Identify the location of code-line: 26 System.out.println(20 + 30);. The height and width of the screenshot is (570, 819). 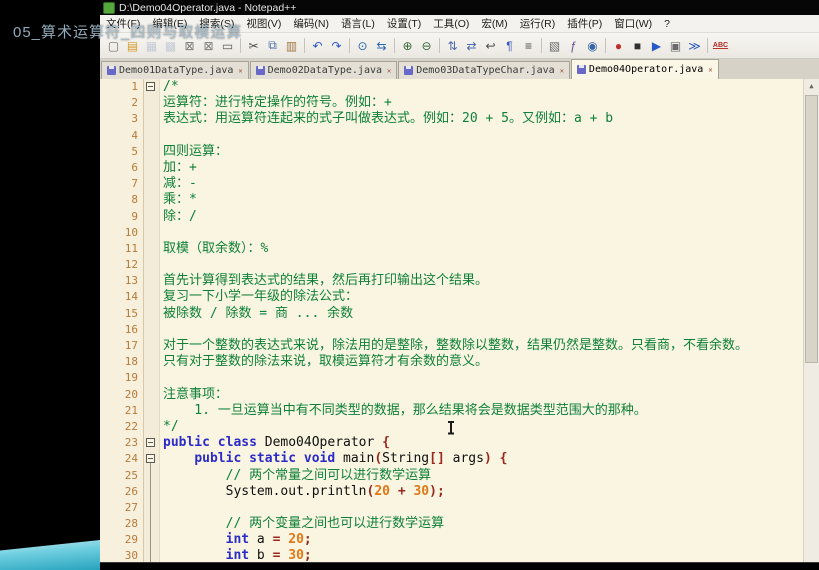
(459, 491).